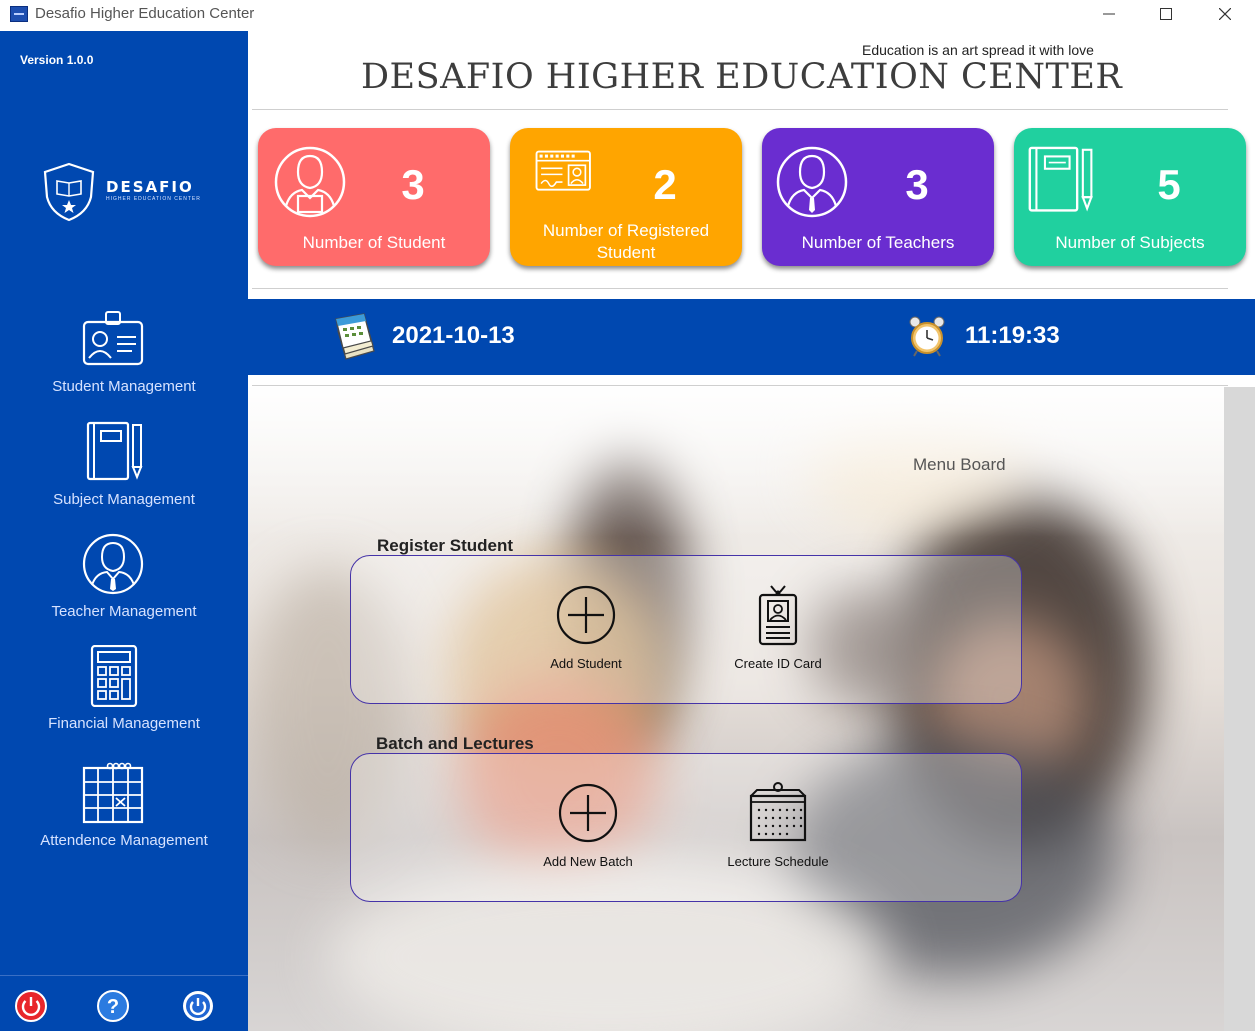 This screenshot has height=1031, width=1259. I want to click on tagline: Education is an art spread it with love, so click(978, 50).